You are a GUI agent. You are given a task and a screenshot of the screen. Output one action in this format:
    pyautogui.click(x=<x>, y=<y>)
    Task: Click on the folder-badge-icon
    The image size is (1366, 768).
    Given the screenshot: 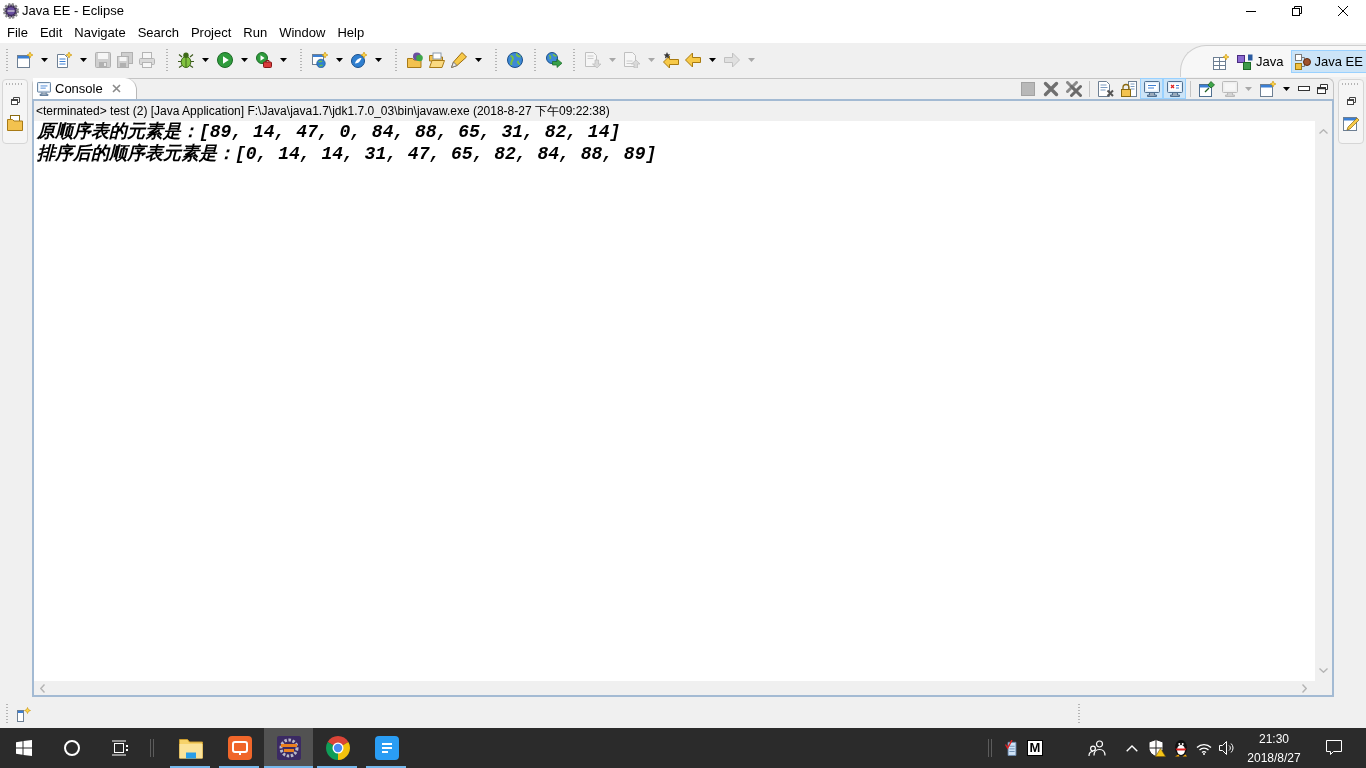 What is the action you would take?
    pyautogui.click(x=415, y=60)
    